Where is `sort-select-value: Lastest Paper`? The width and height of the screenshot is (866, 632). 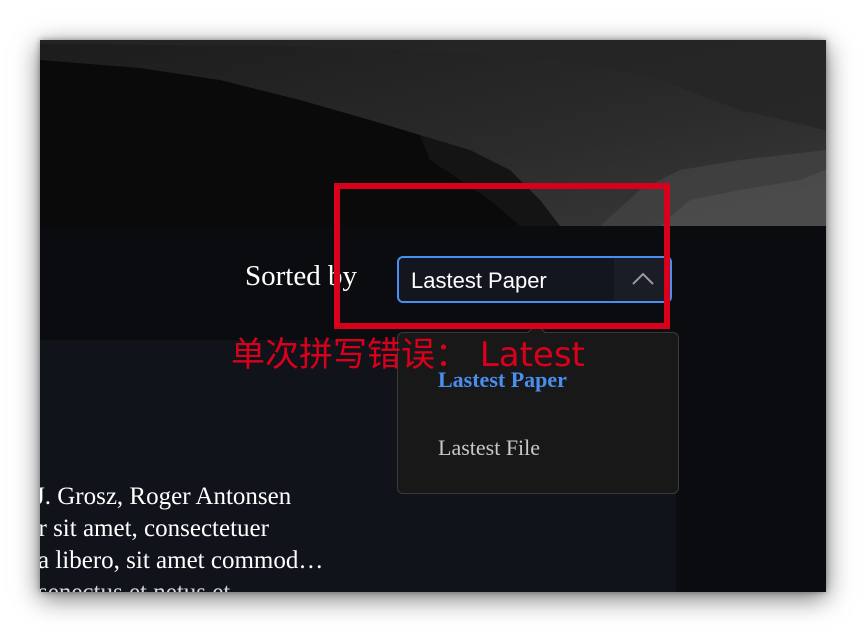
sort-select-value: Lastest Paper is located at coordinates (479, 280).